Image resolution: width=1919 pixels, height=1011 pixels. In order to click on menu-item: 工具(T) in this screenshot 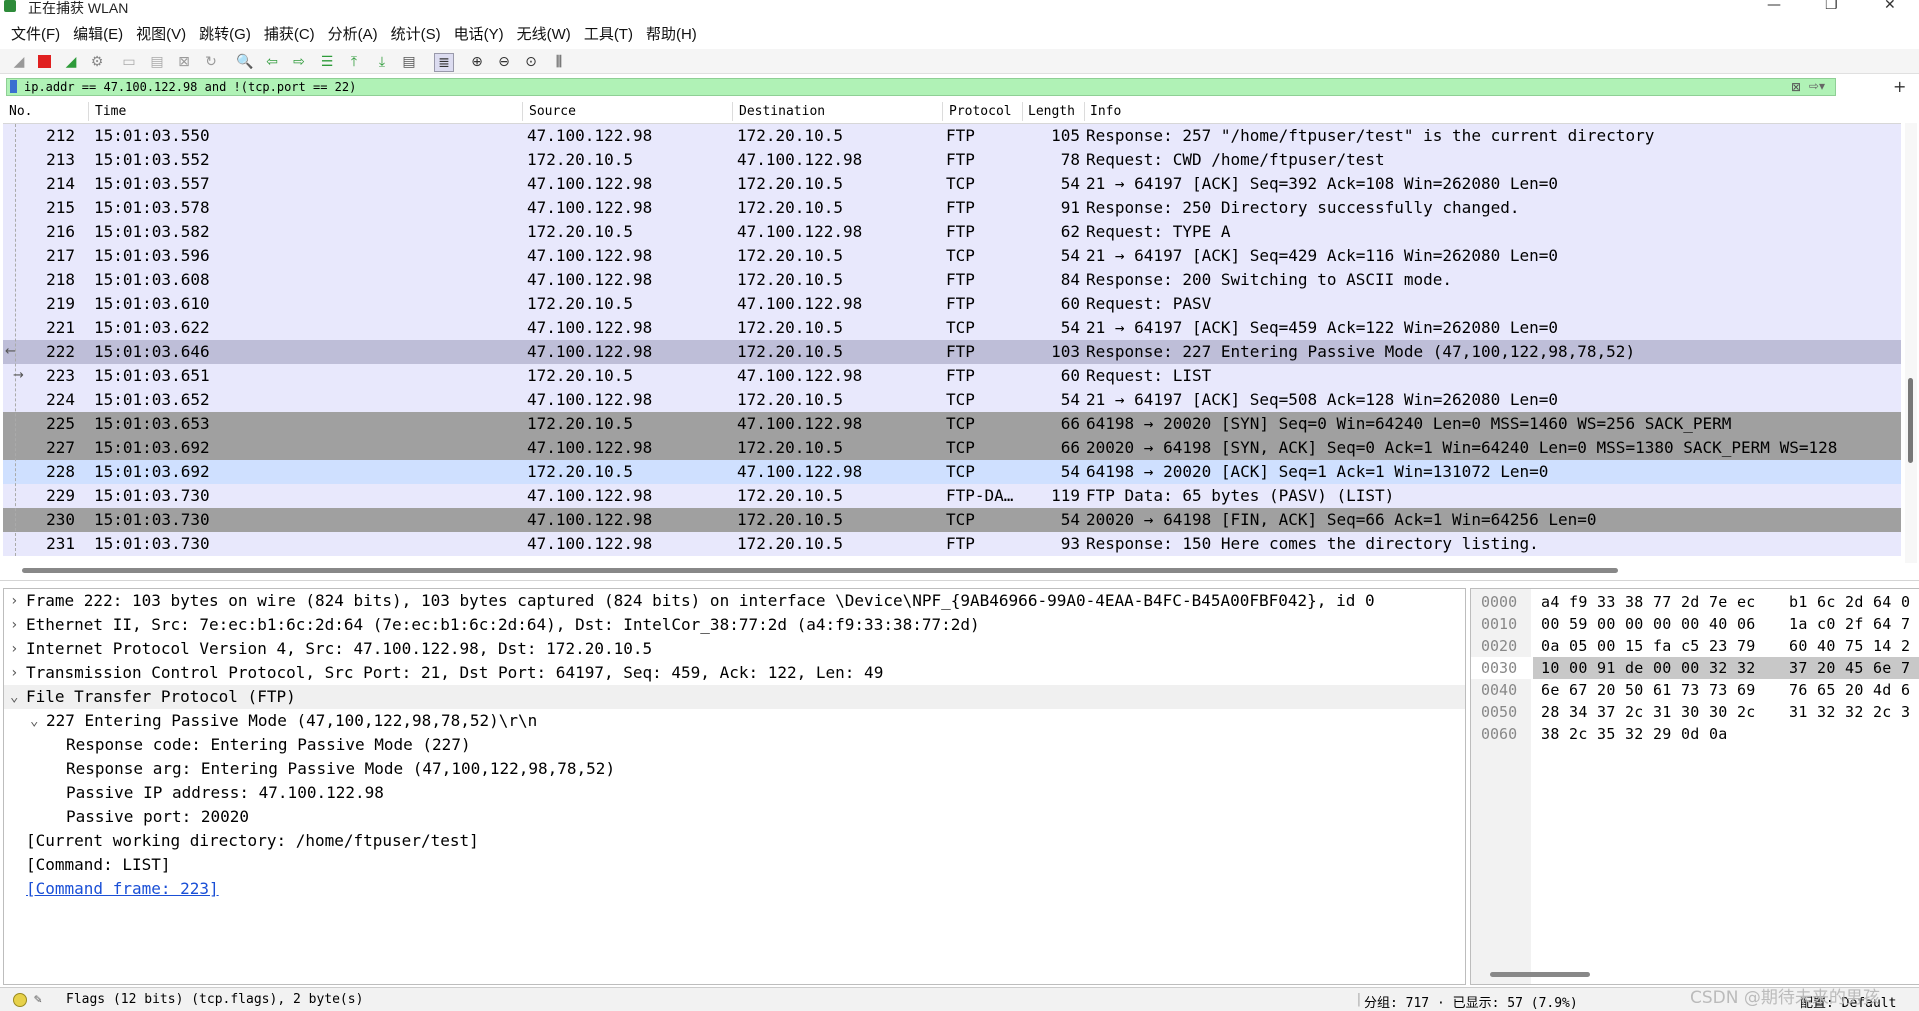, I will do `click(608, 33)`.